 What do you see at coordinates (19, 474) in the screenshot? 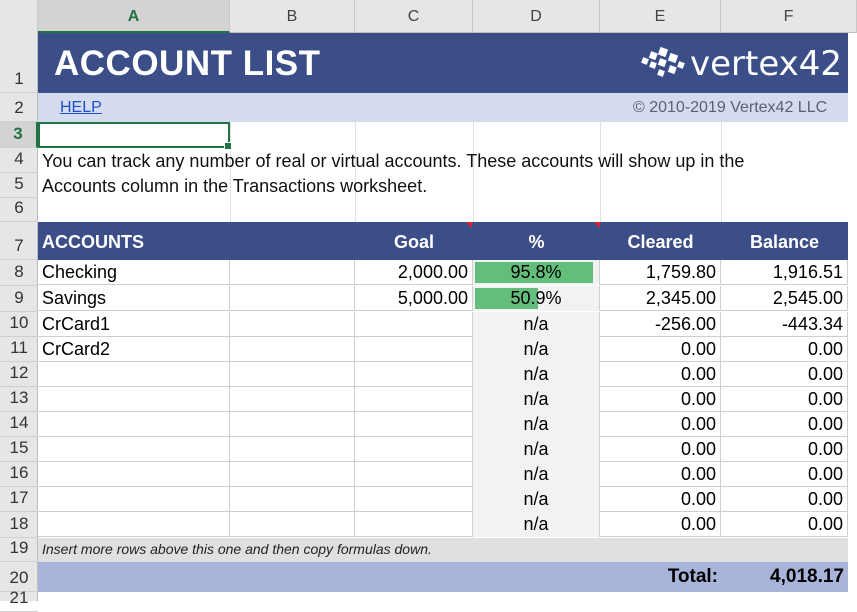
I see `row-header-16: 16` at bounding box center [19, 474].